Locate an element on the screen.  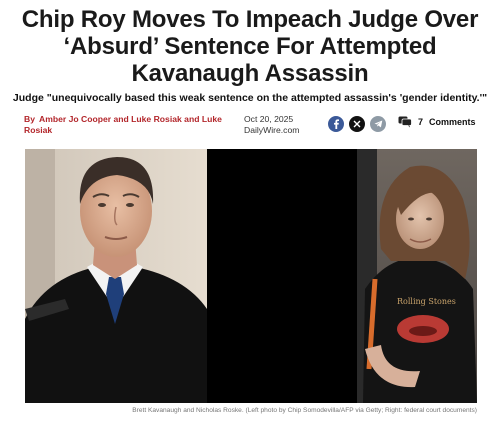
publish-info: Oct 20, 2025 DailyWire.com is located at coordinates (271, 124).